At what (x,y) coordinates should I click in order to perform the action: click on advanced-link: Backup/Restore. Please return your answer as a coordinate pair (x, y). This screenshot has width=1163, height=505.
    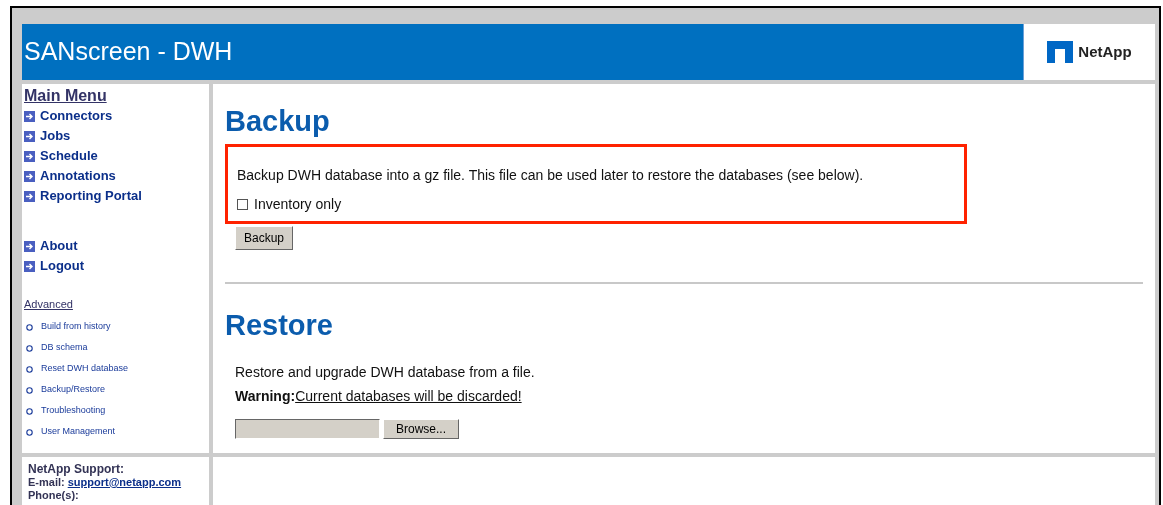
    Looking at the image, I should click on (73, 390).